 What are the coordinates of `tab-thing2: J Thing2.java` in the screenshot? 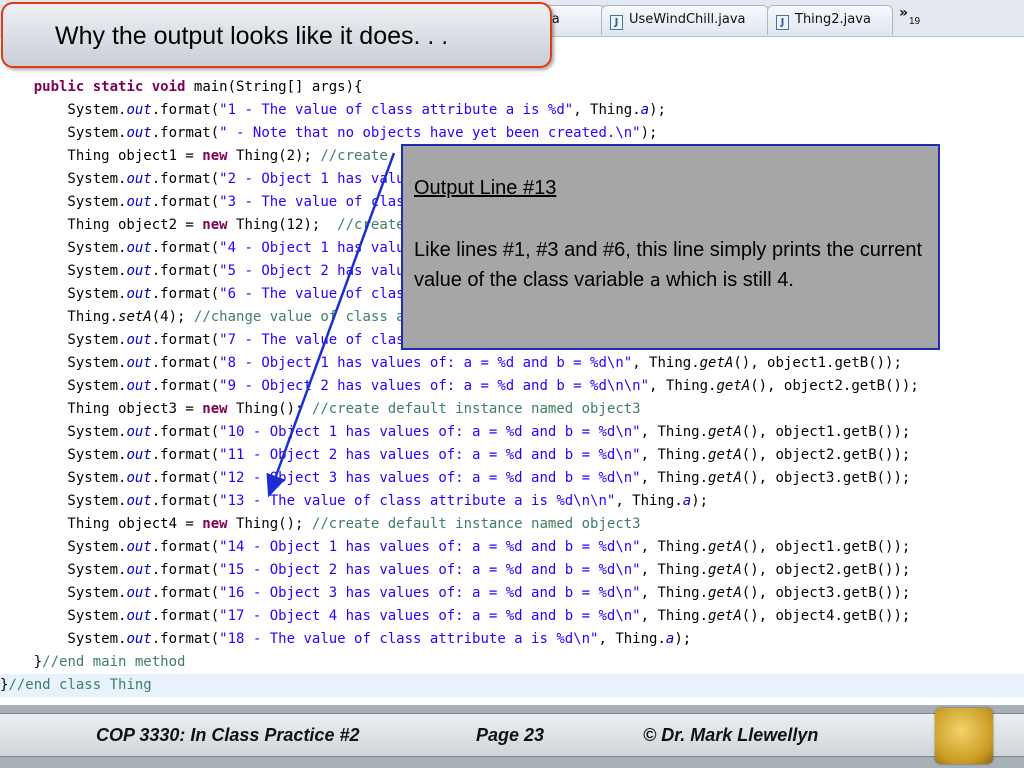 It's located at (830, 20).